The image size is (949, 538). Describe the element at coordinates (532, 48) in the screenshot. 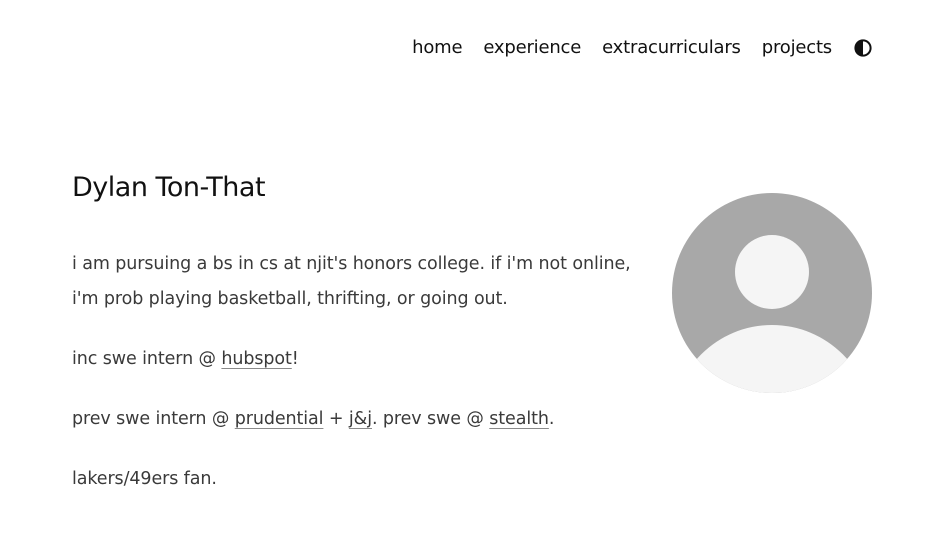

I see `nav-experience-link: experience` at that location.